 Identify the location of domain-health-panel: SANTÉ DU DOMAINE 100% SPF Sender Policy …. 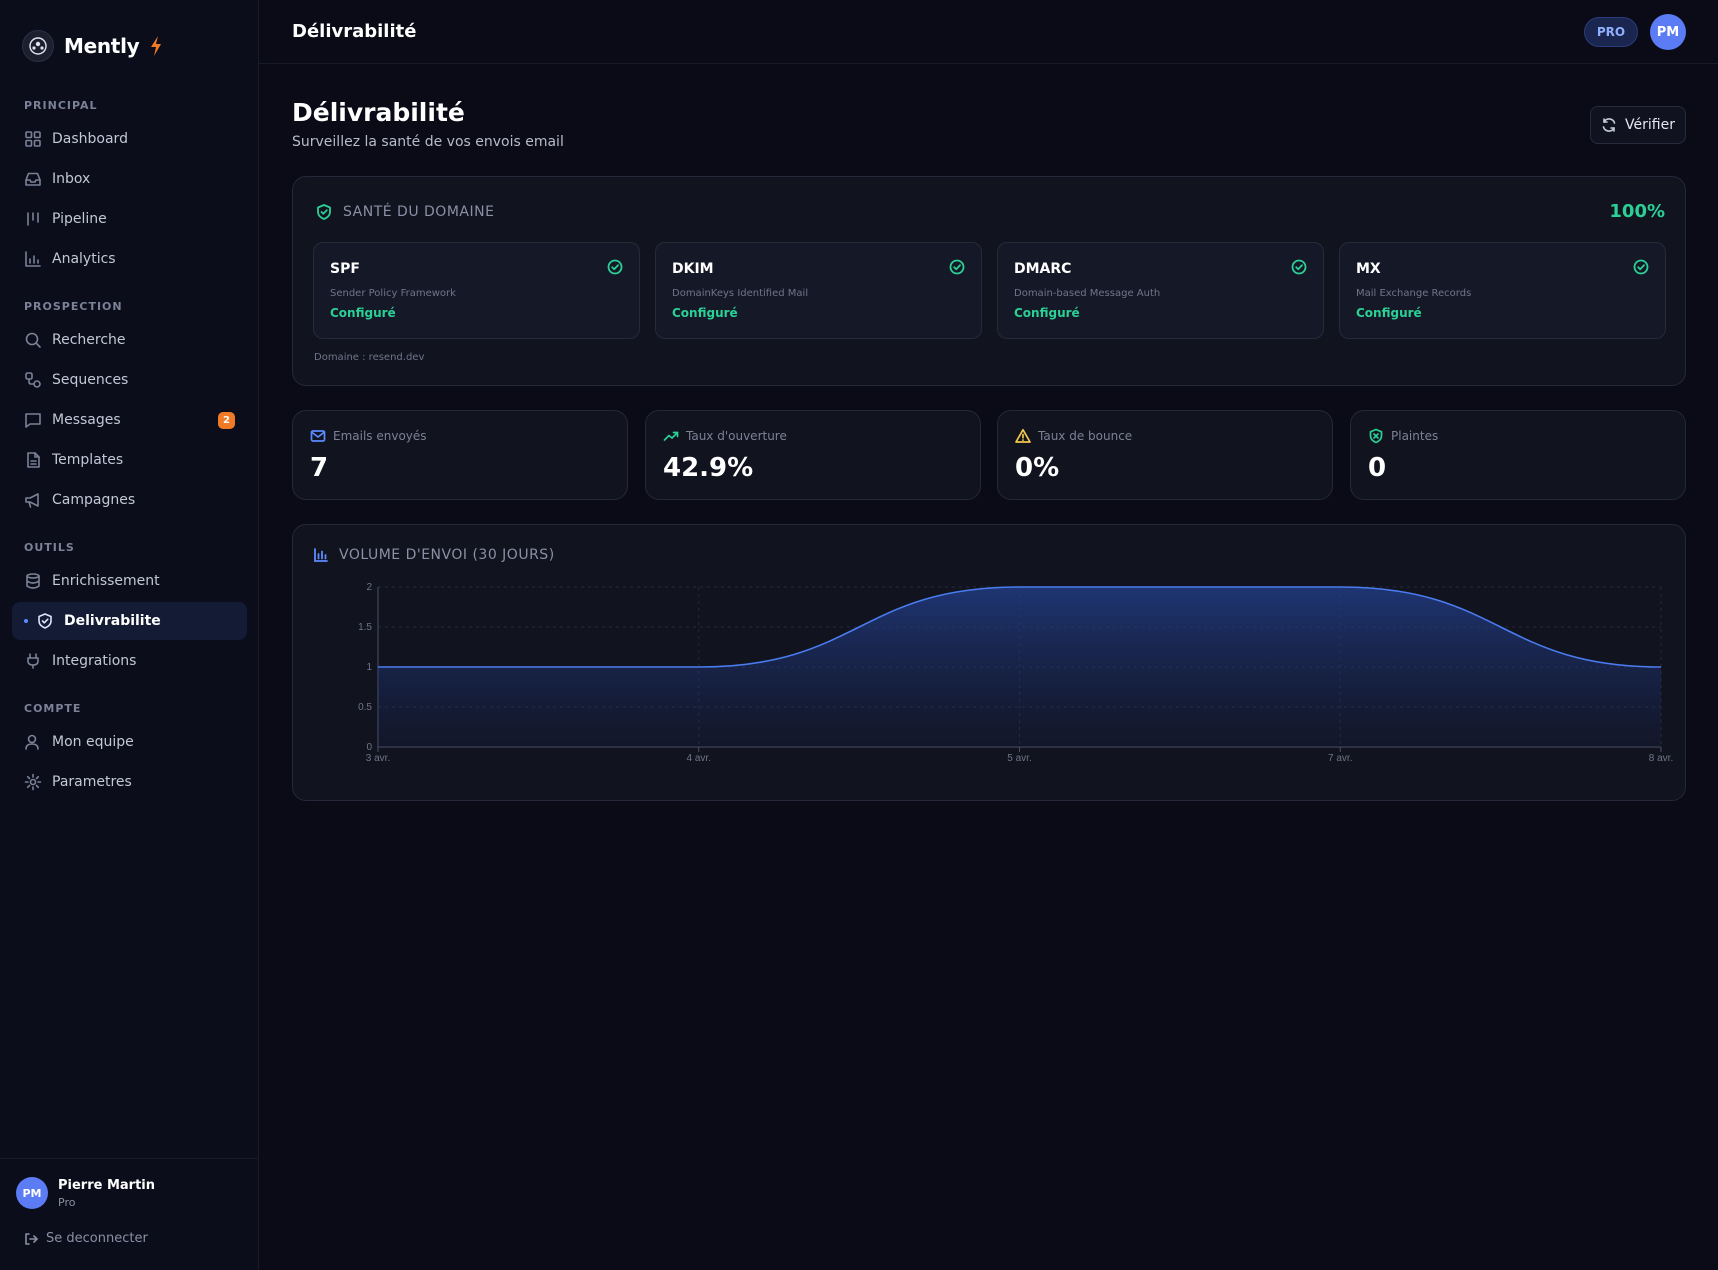
(989, 281).